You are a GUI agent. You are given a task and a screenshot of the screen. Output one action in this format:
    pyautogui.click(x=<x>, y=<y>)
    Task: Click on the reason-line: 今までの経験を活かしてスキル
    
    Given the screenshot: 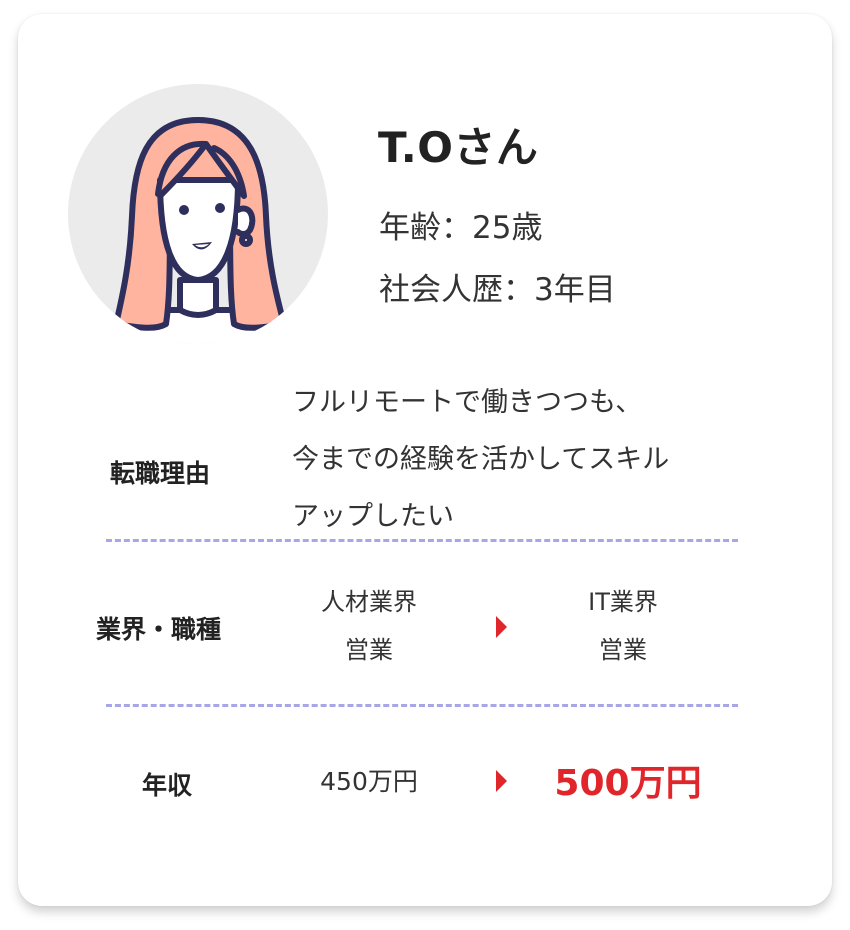 What is the action you would take?
    pyautogui.click(x=481, y=459)
    